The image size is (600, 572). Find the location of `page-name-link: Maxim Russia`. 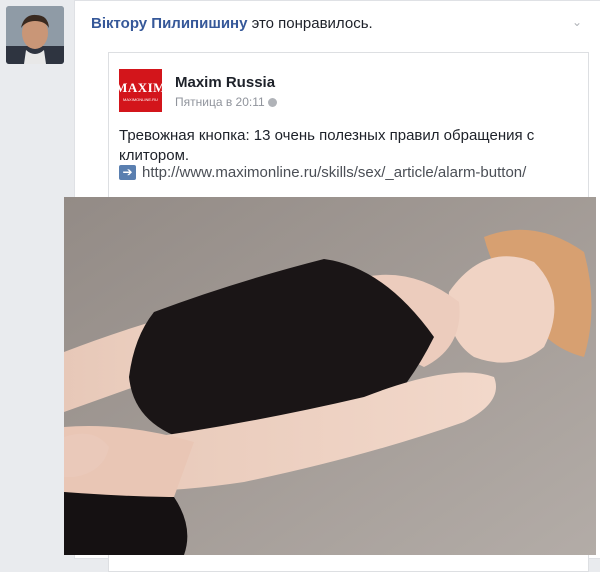

page-name-link: Maxim Russia is located at coordinates (225, 82).